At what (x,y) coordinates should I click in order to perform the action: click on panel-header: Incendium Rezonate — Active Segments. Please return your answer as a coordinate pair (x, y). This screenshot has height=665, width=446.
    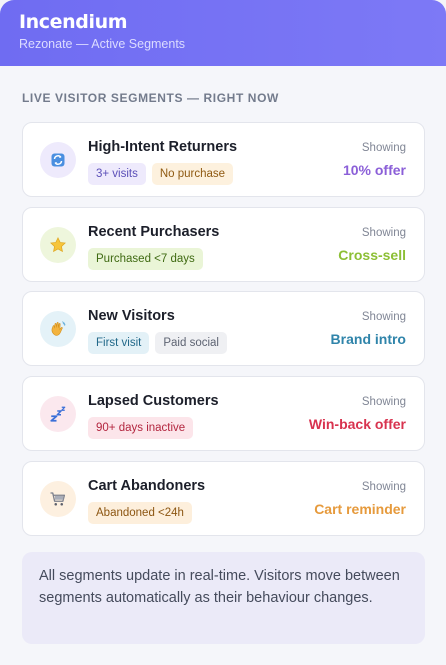
    Looking at the image, I should click on (223, 33).